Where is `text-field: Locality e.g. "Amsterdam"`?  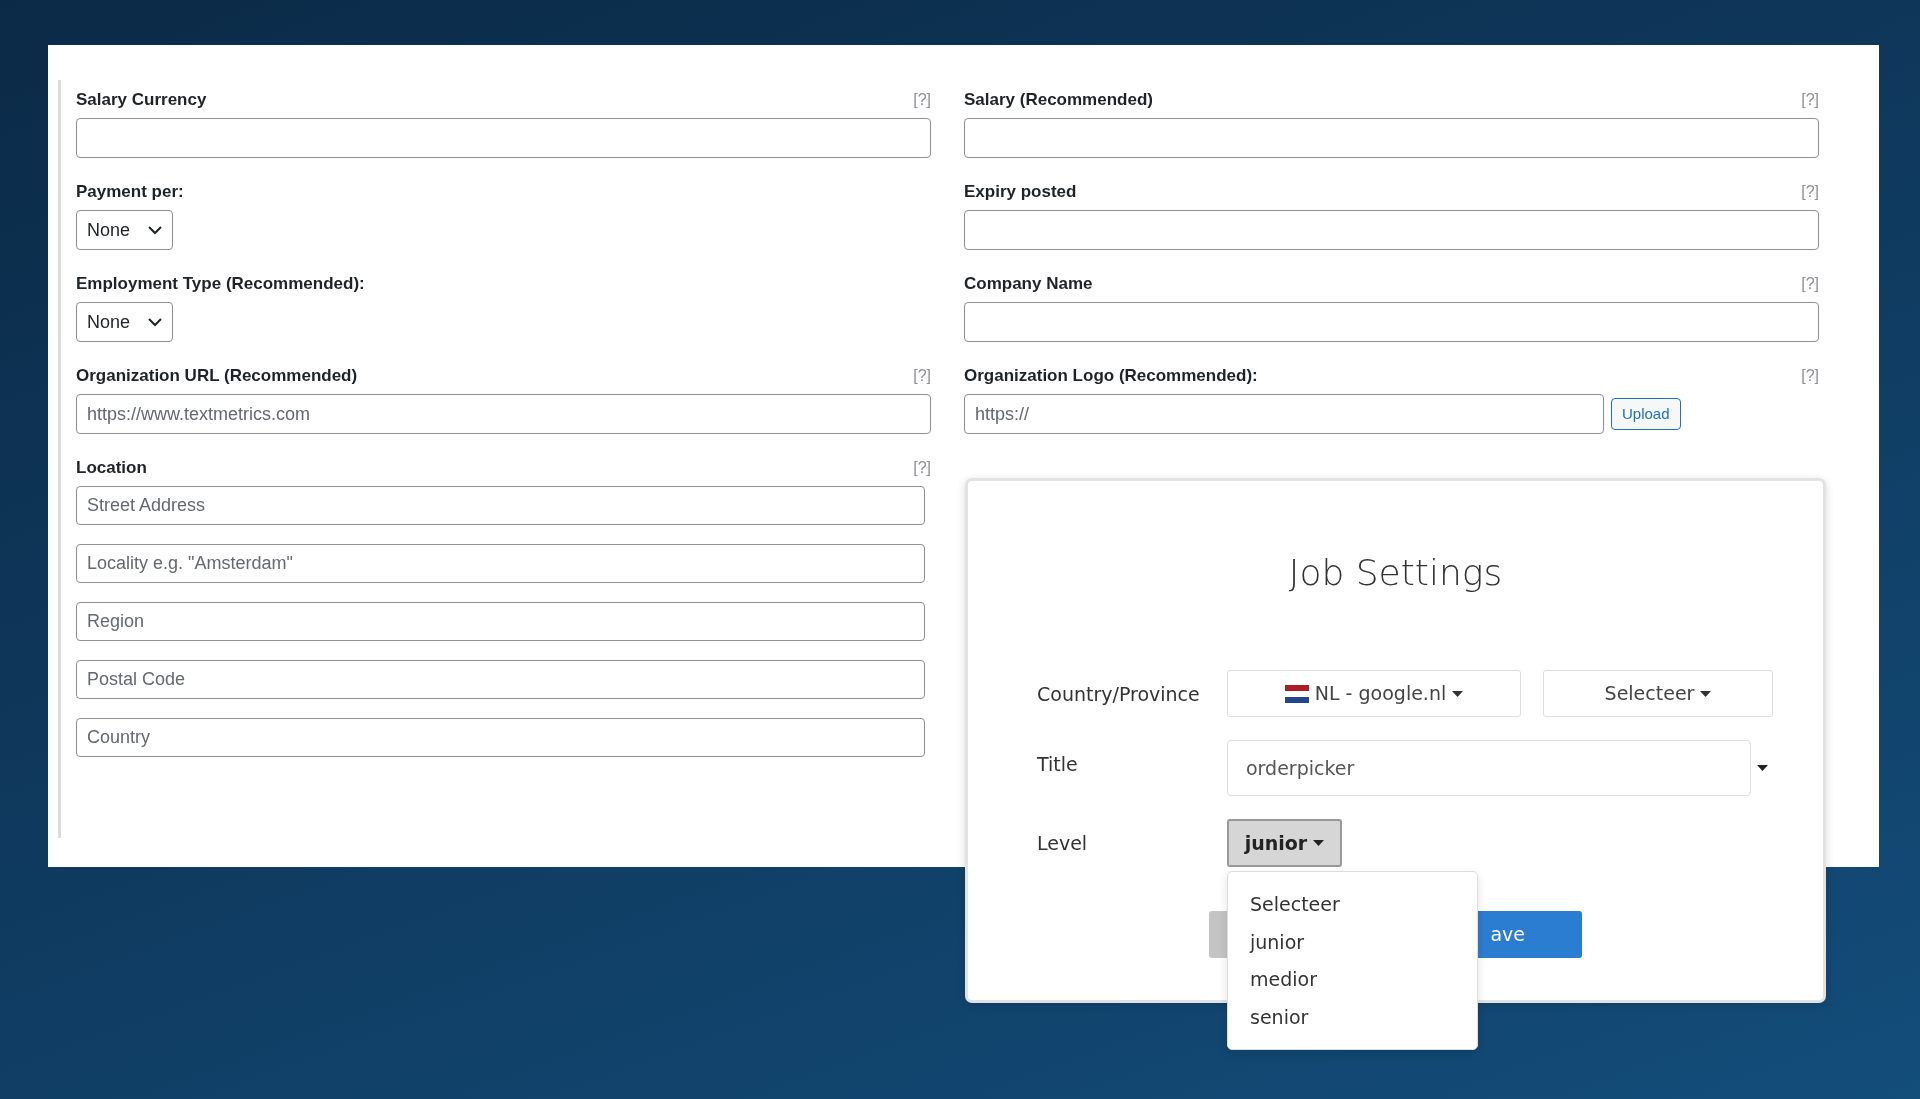 text-field: Locality e.g. "Amsterdam" is located at coordinates (500, 563).